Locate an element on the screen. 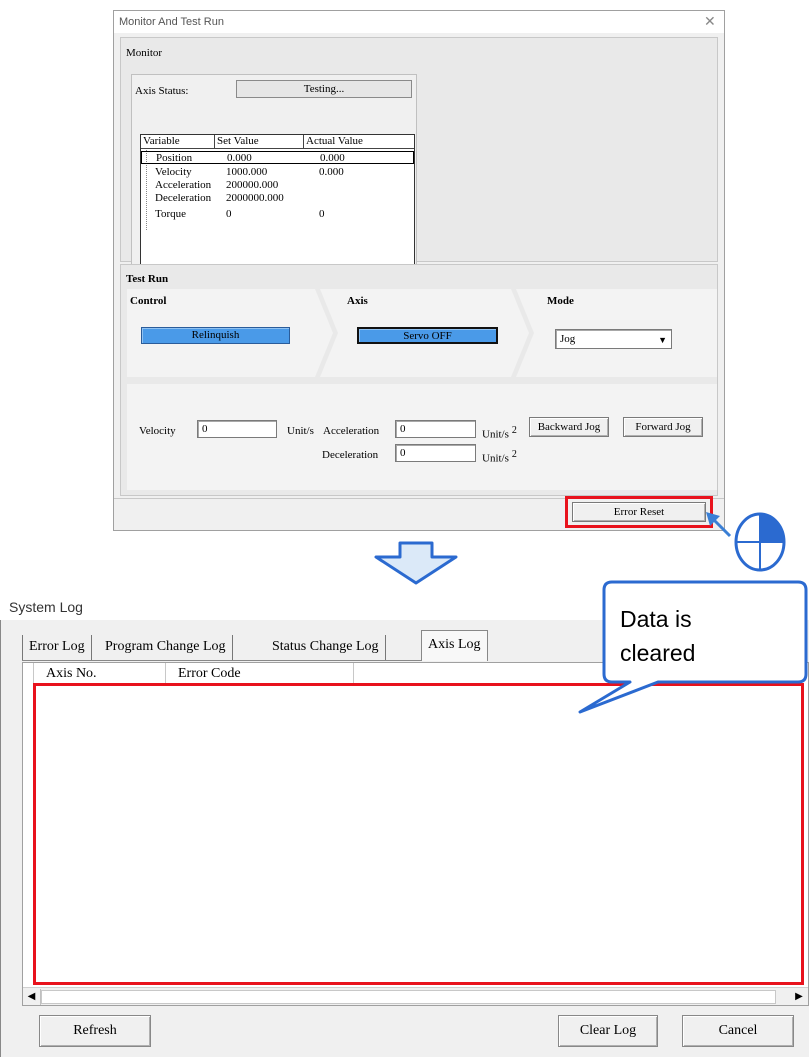  acceleration-unit: Unit/s 2 is located at coordinates (499, 433).